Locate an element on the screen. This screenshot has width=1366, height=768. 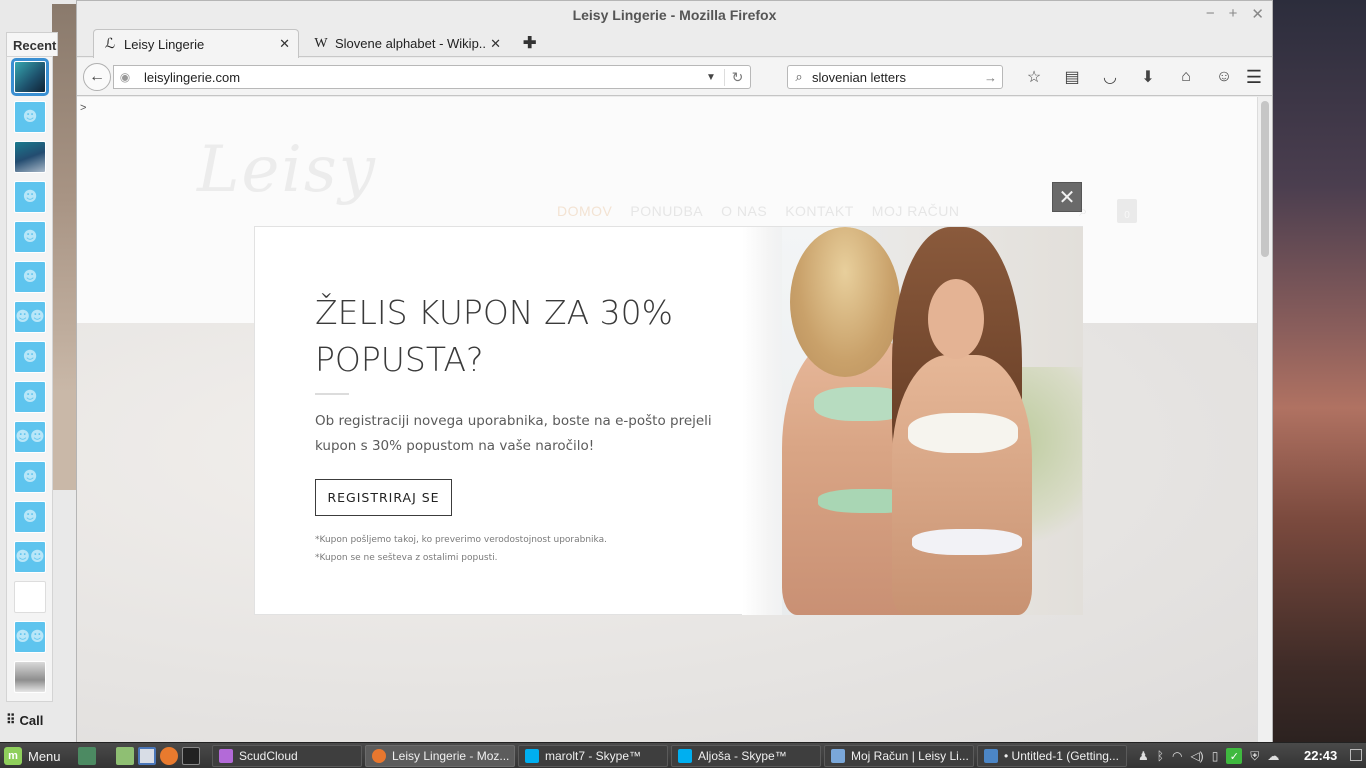
scrollbar-thumb is located at coordinates (1265, 179).